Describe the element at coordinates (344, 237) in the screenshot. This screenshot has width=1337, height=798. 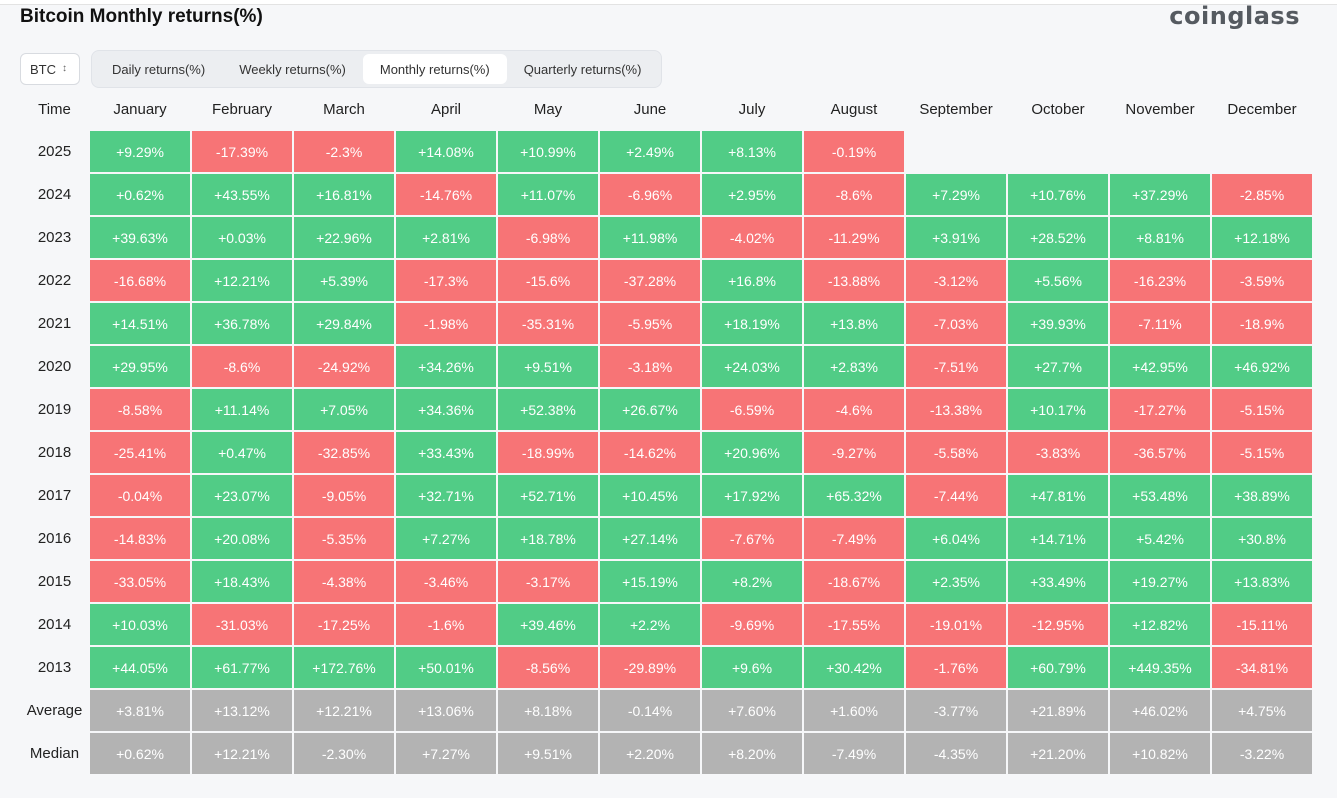
I see `return-cell-2023-march: +22.96%` at that location.